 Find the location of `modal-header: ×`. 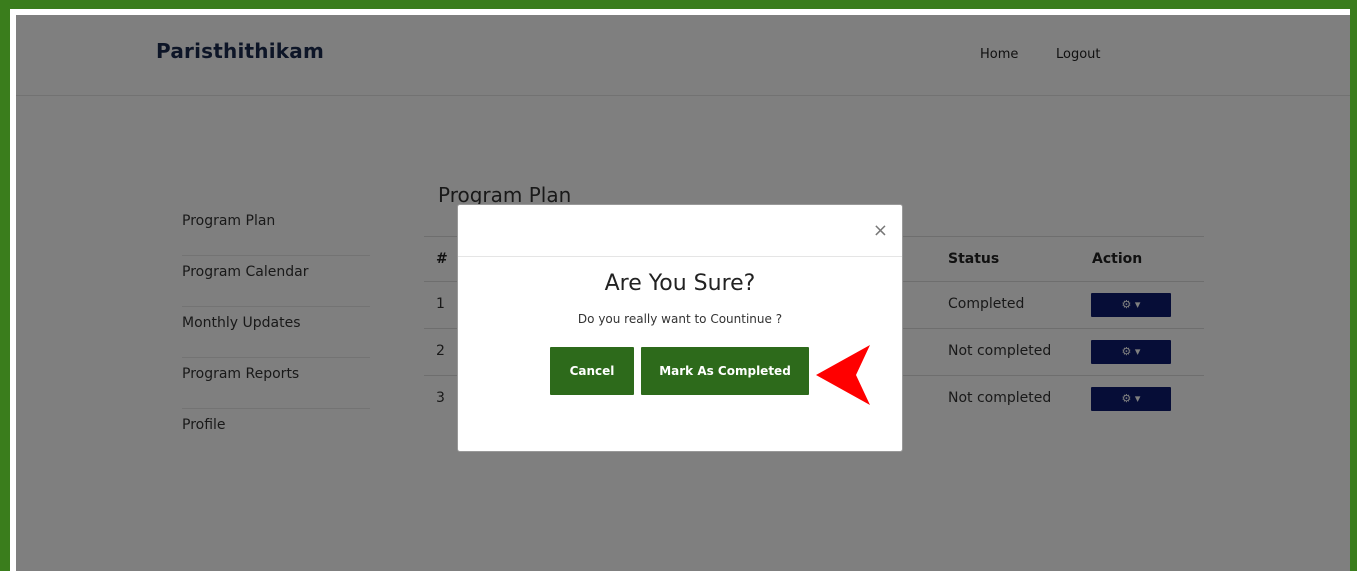

modal-header: × is located at coordinates (680, 231).